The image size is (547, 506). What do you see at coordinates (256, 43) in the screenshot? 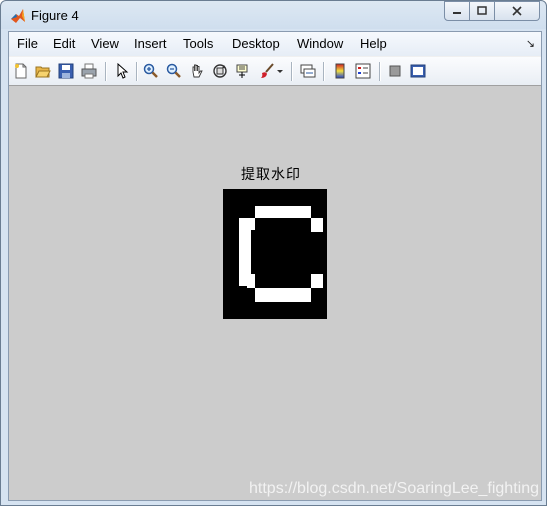
I see `menu-desktop: Desktop` at bounding box center [256, 43].